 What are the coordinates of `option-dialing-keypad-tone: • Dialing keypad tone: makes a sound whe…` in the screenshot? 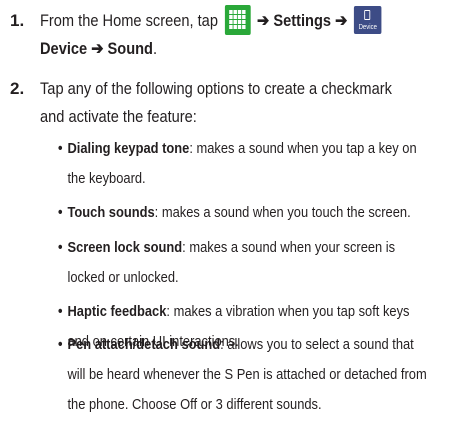 It's located at (264, 164).